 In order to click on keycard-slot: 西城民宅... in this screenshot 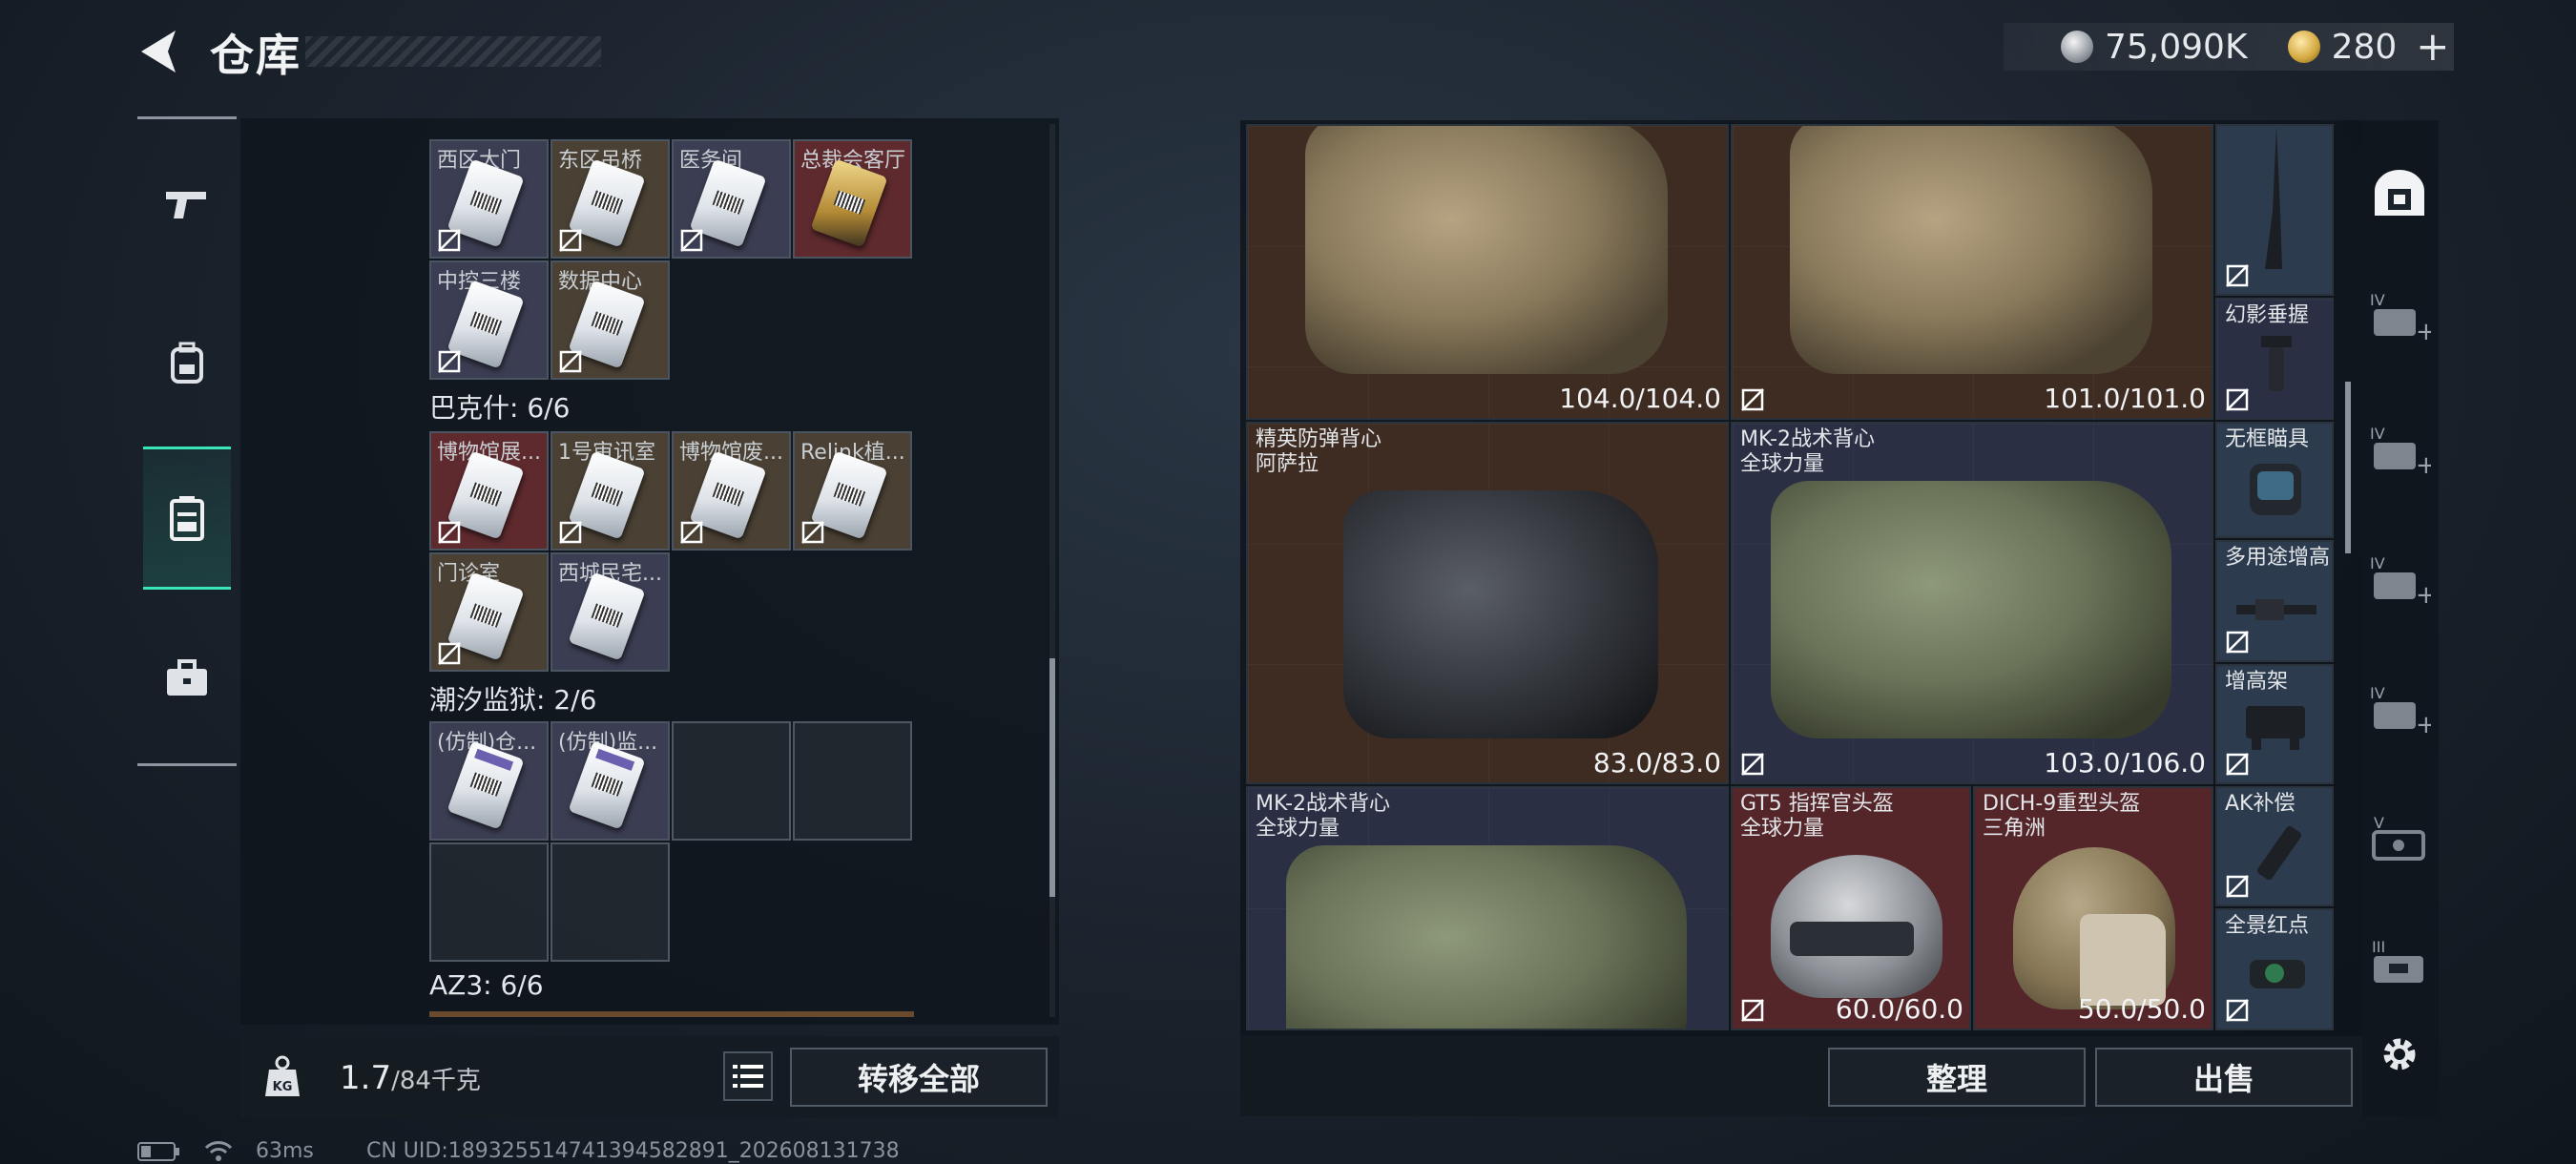, I will do `click(610, 612)`.